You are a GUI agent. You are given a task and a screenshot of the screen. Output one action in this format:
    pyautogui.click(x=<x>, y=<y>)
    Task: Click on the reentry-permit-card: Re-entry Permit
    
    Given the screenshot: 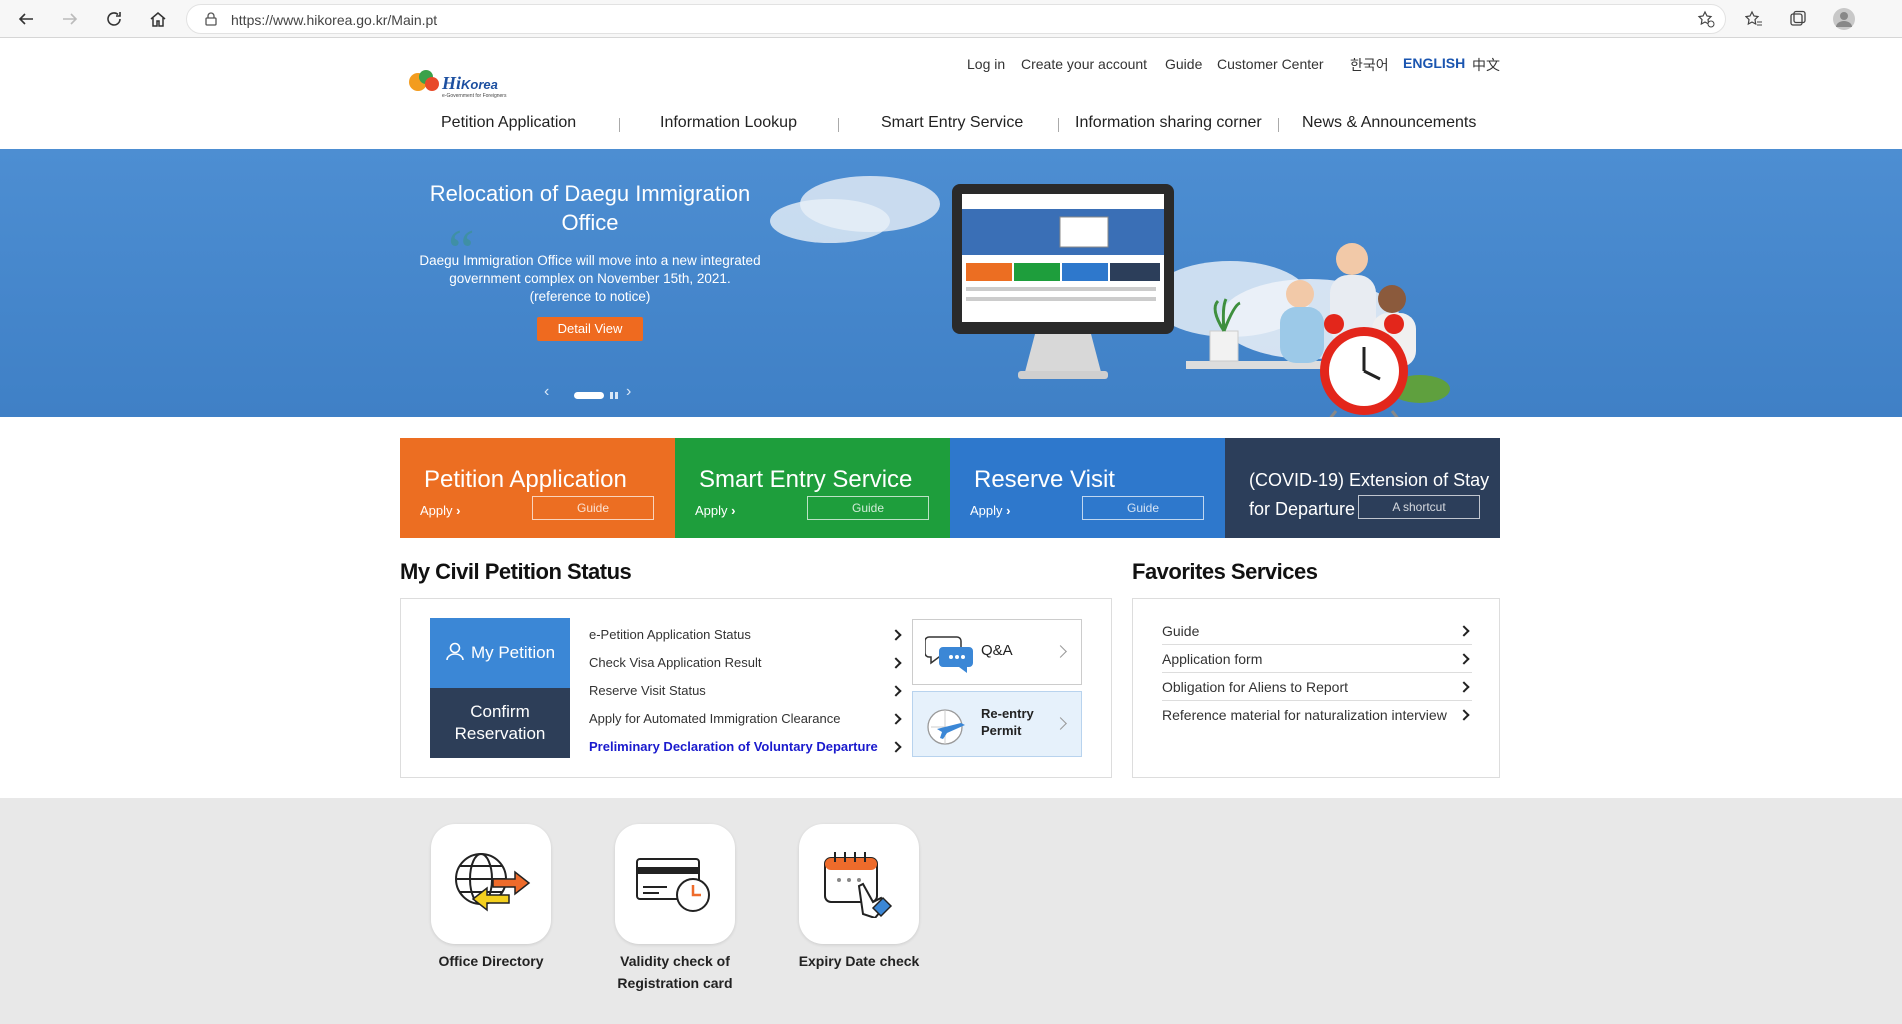 What is the action you would take?
    pyautogui.click(x=997, y=724)
    